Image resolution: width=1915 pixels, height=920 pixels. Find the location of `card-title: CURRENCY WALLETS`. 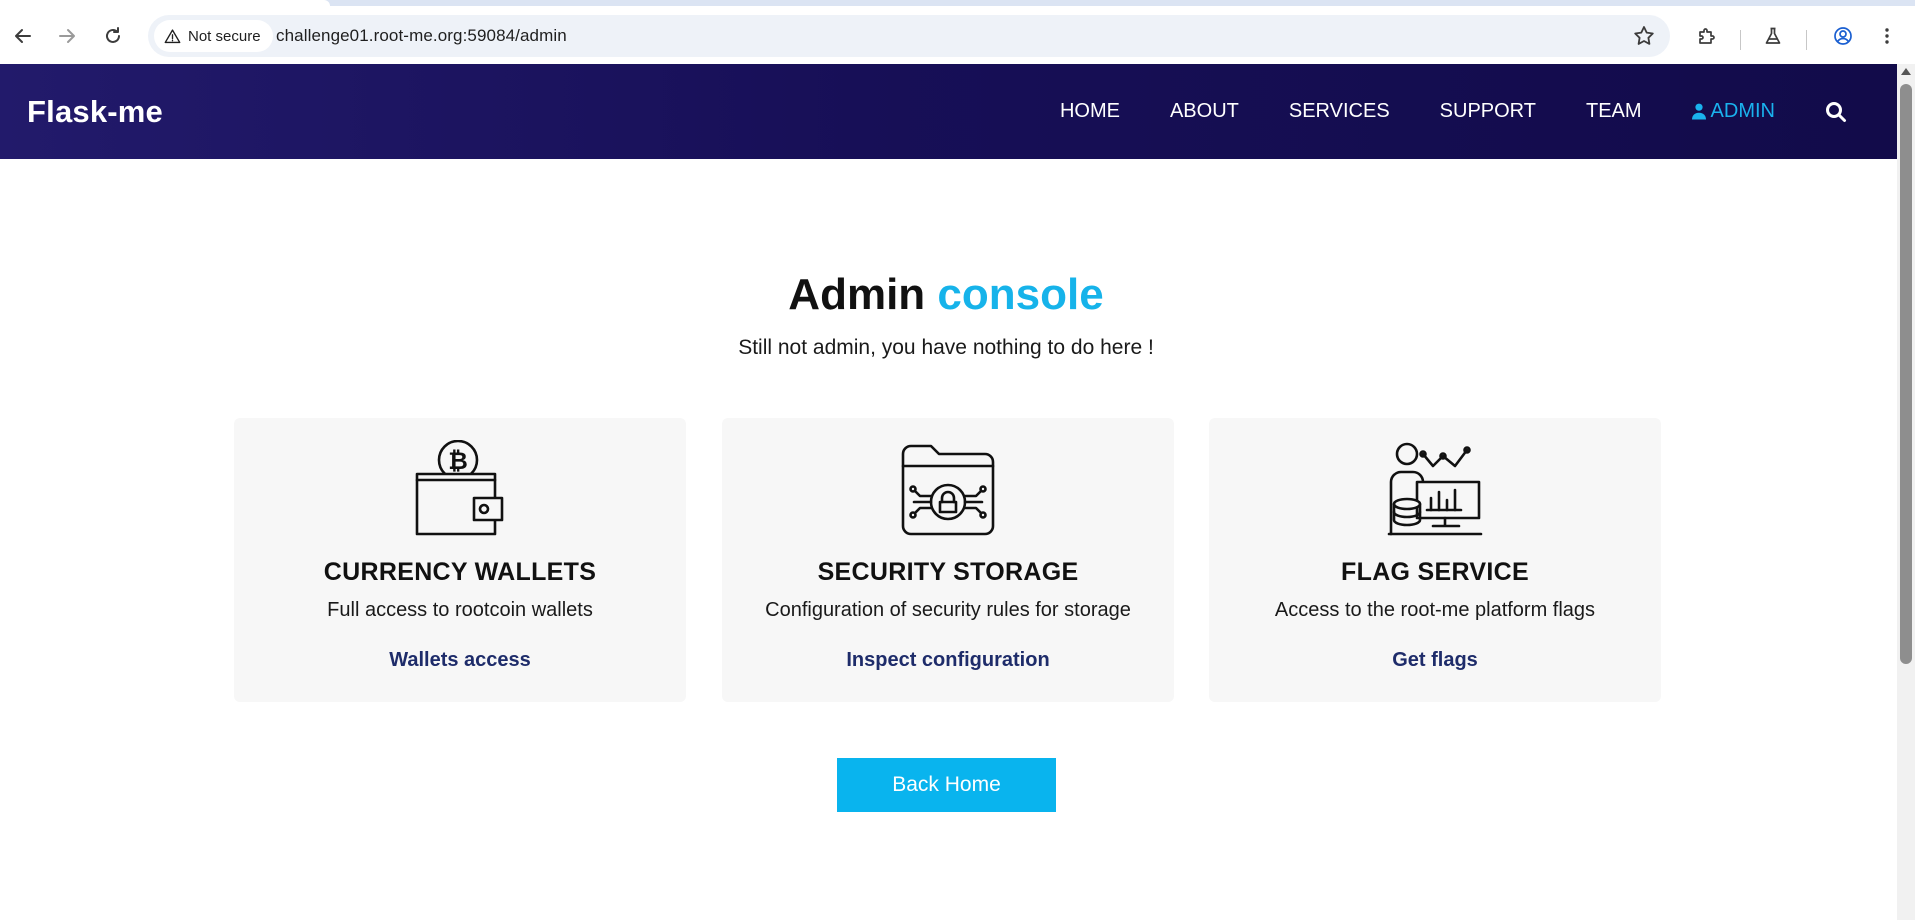

card-title: CURRENCY WALLETS is located at coordinates (460, 572).